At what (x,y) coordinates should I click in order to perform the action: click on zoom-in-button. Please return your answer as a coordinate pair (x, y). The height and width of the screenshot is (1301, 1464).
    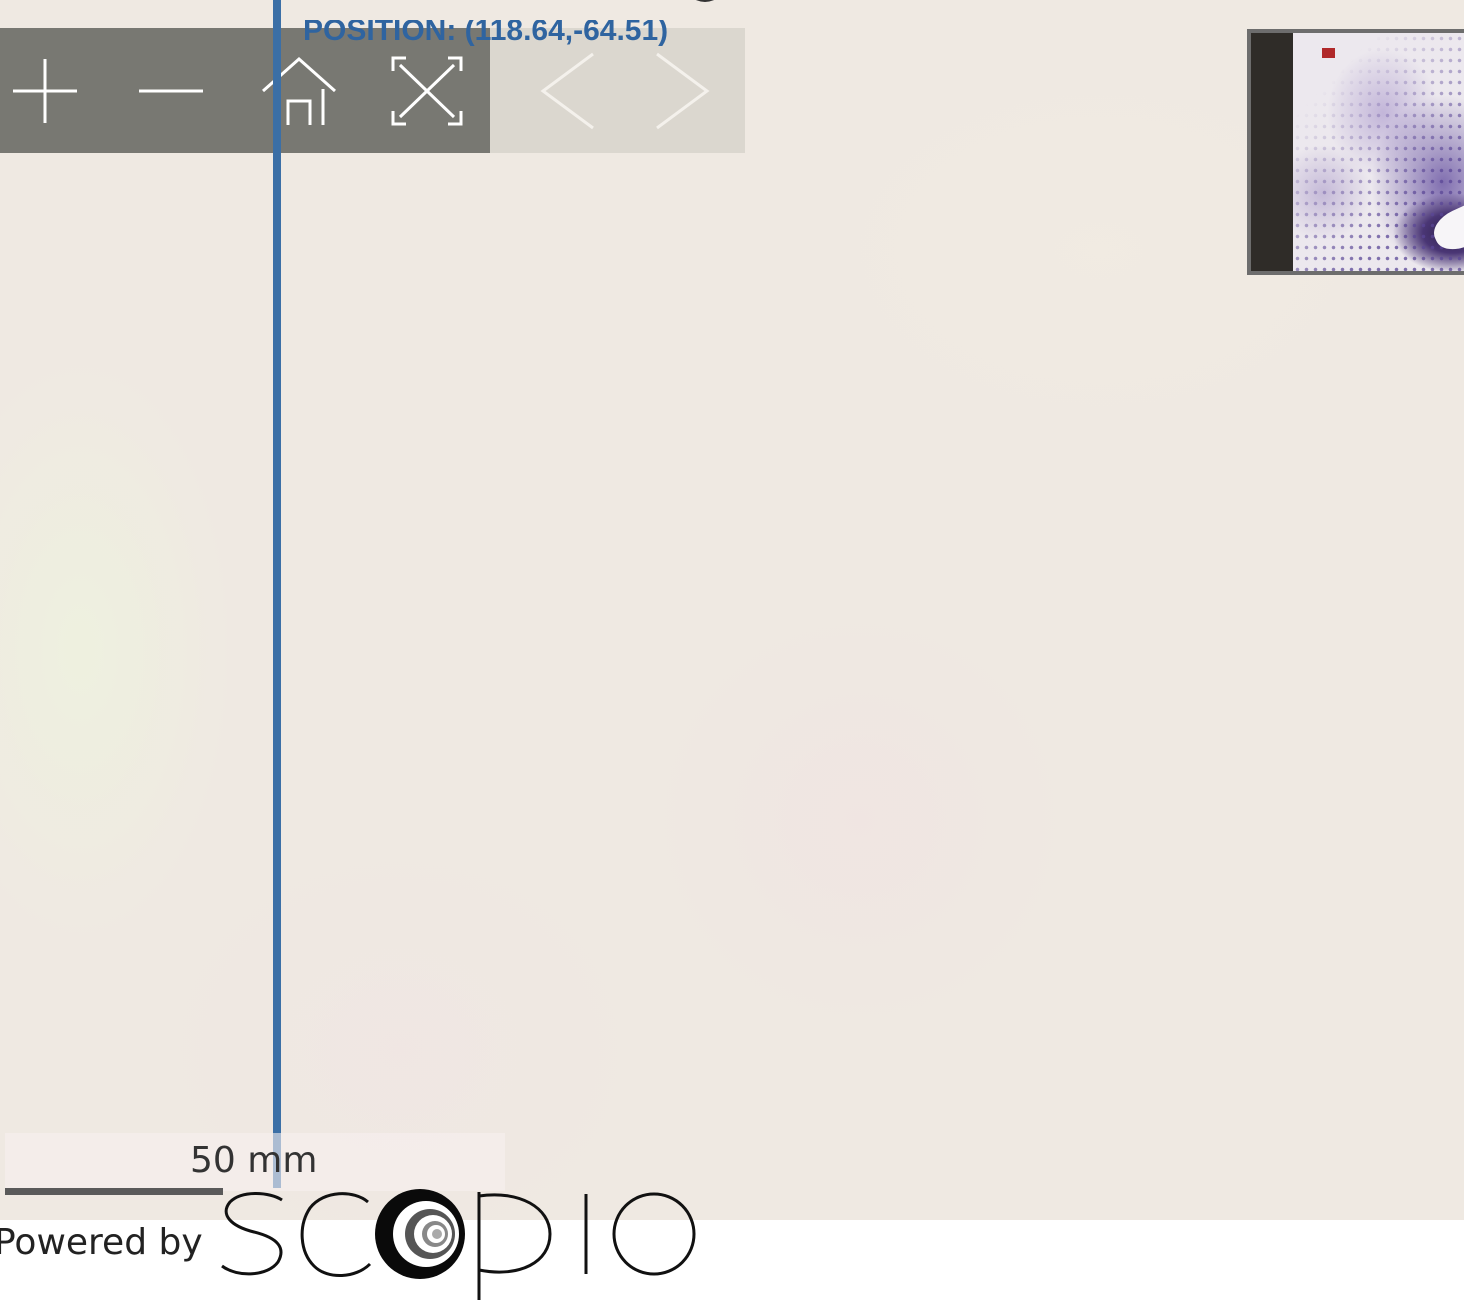
    Looking at the image, I should click on (50, 90).